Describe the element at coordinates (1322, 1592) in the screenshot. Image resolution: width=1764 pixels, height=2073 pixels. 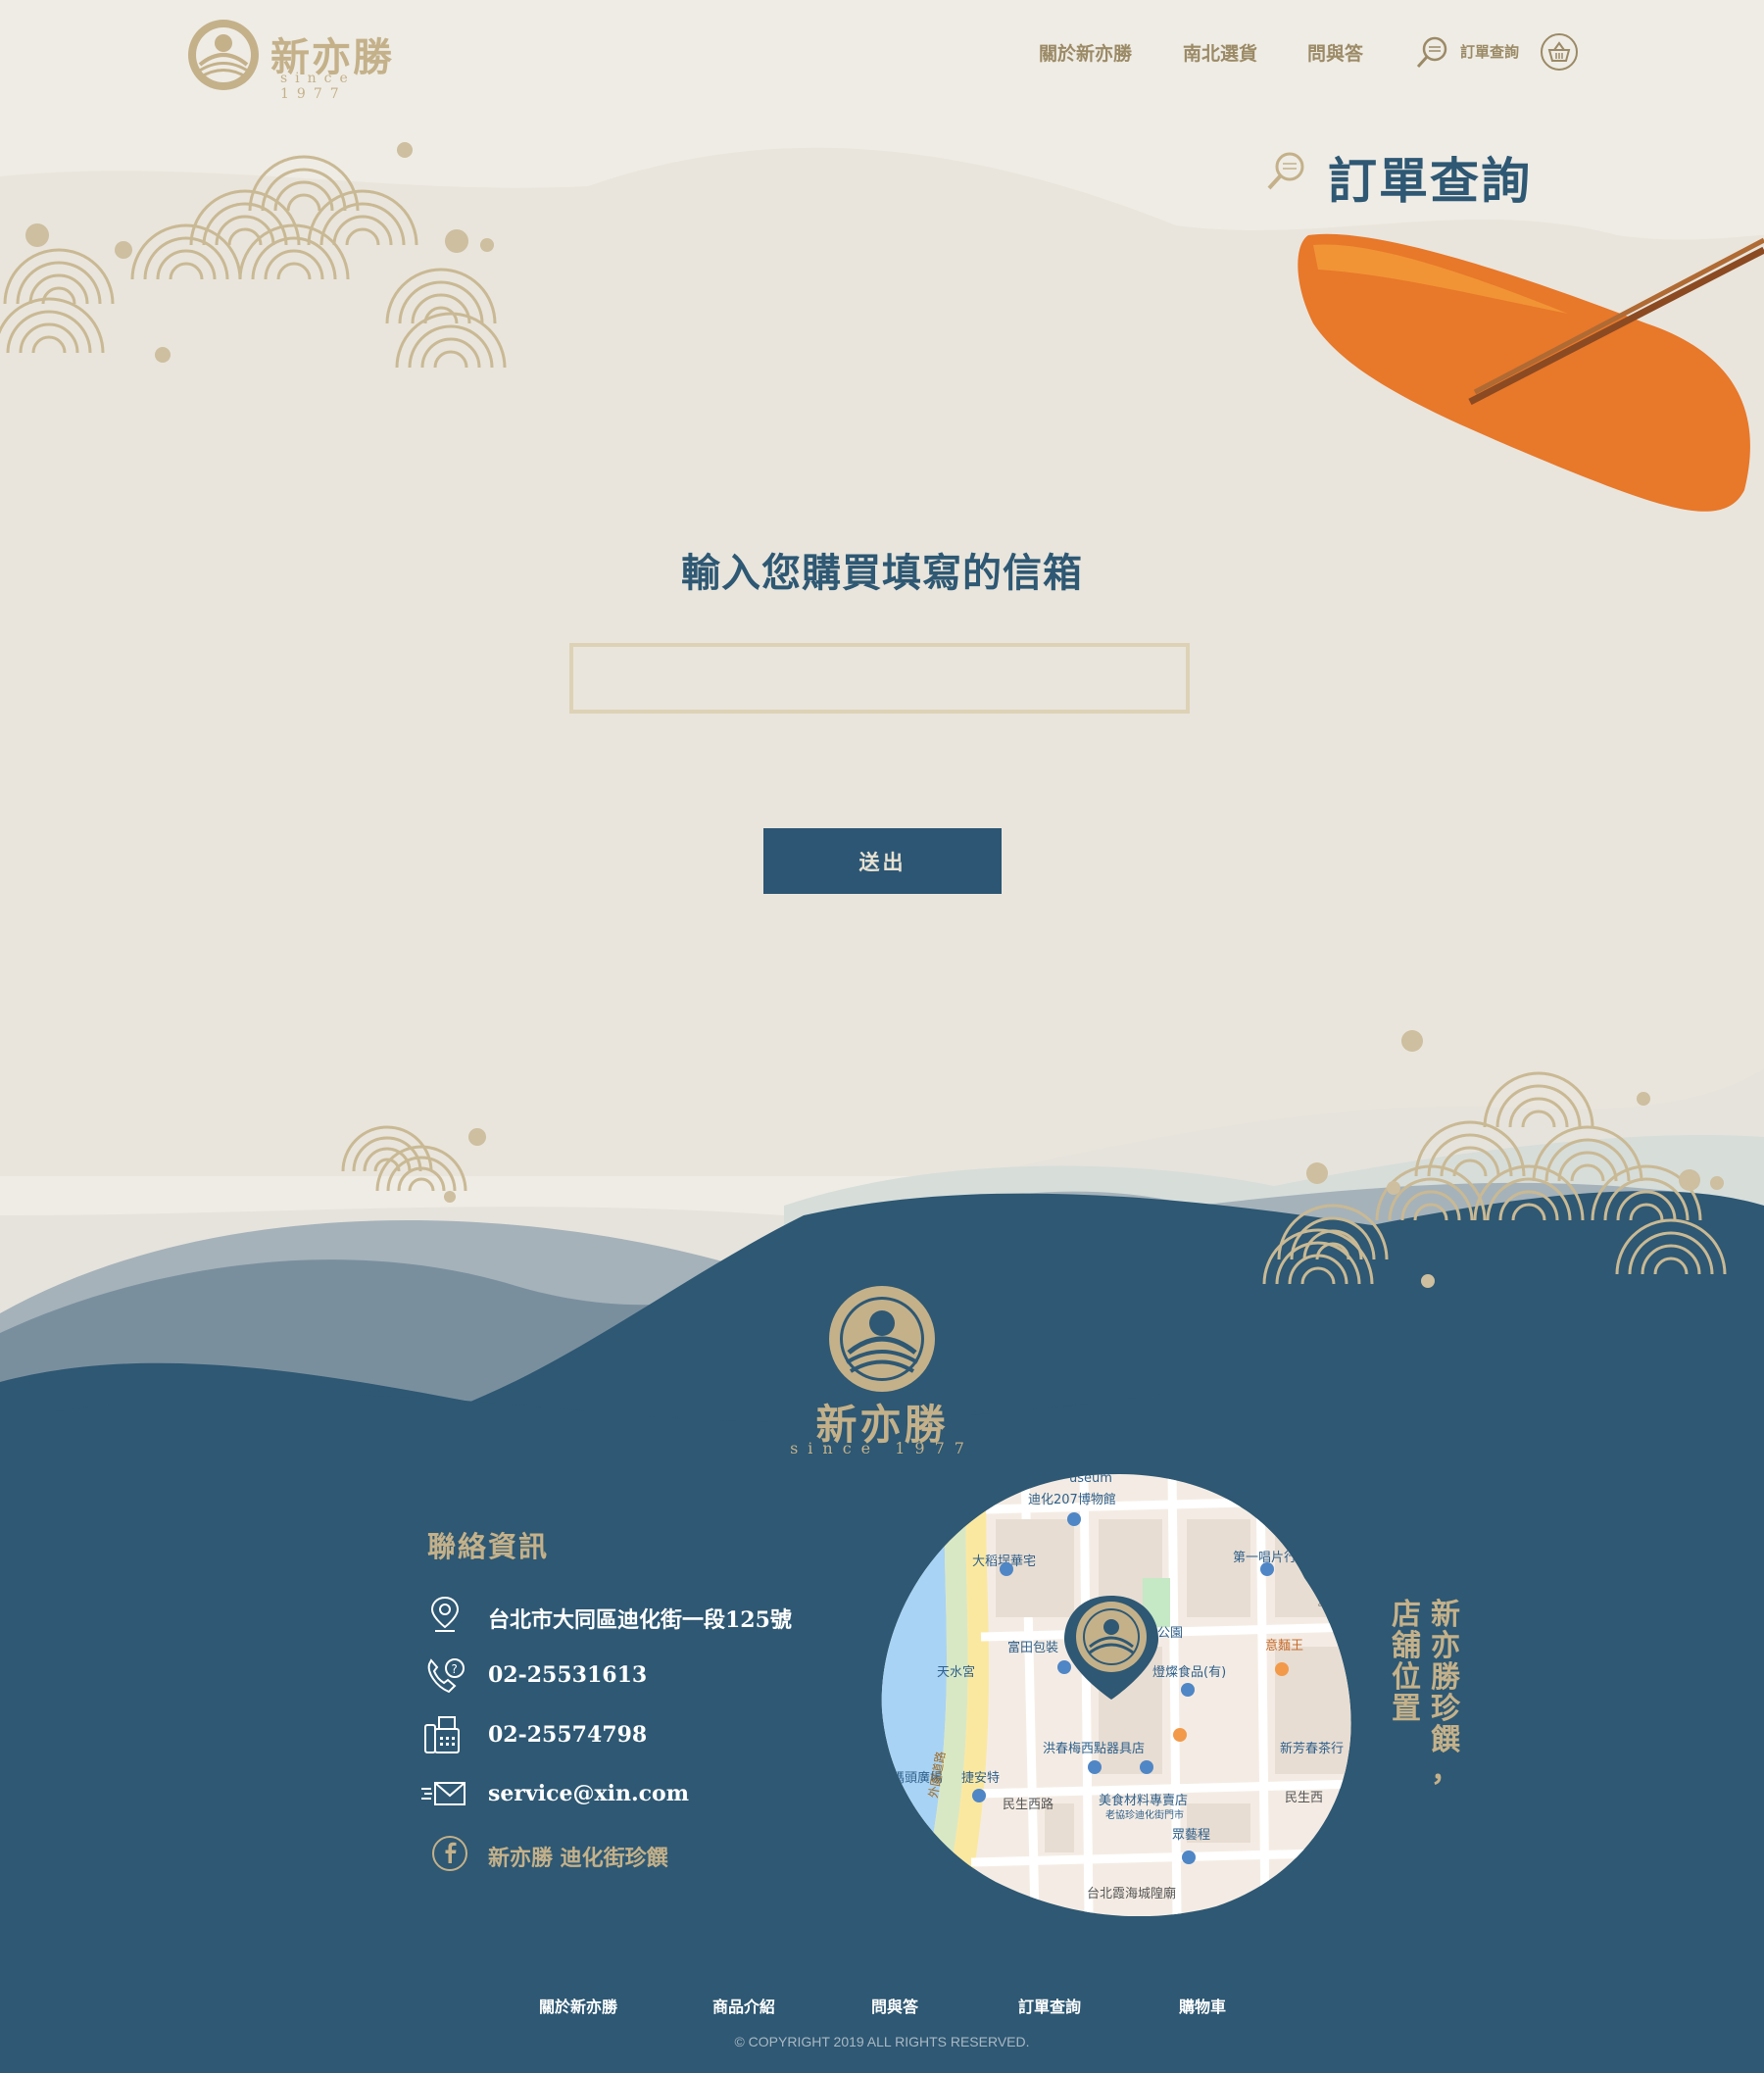
I see `map-label-baoan: 保安街` at that location.